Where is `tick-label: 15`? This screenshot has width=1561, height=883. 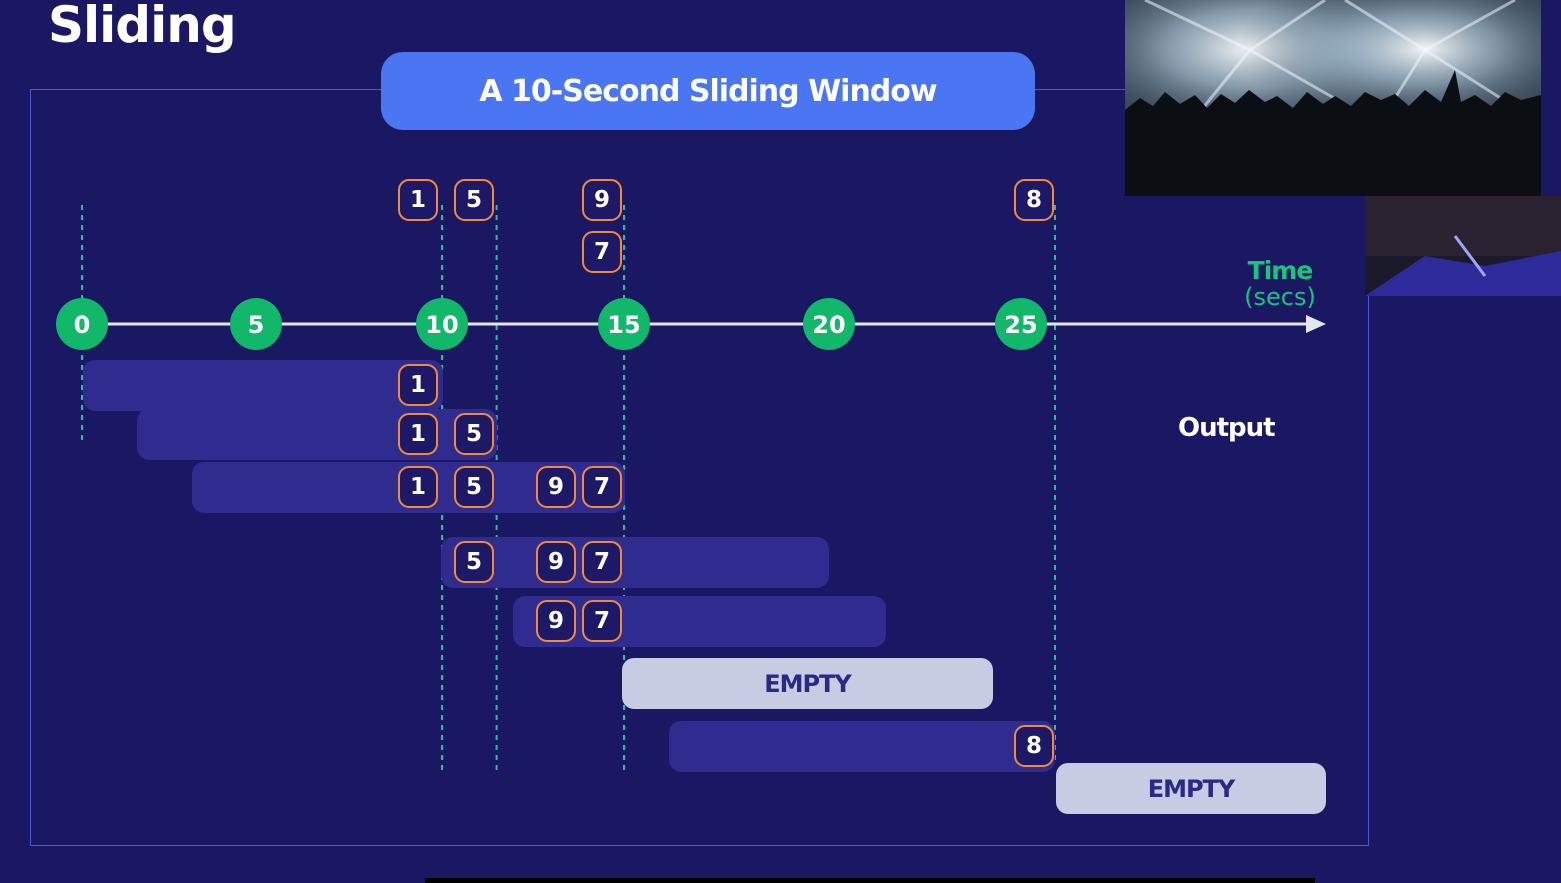
tick-label: 15 is located at coordinates (623, 325).